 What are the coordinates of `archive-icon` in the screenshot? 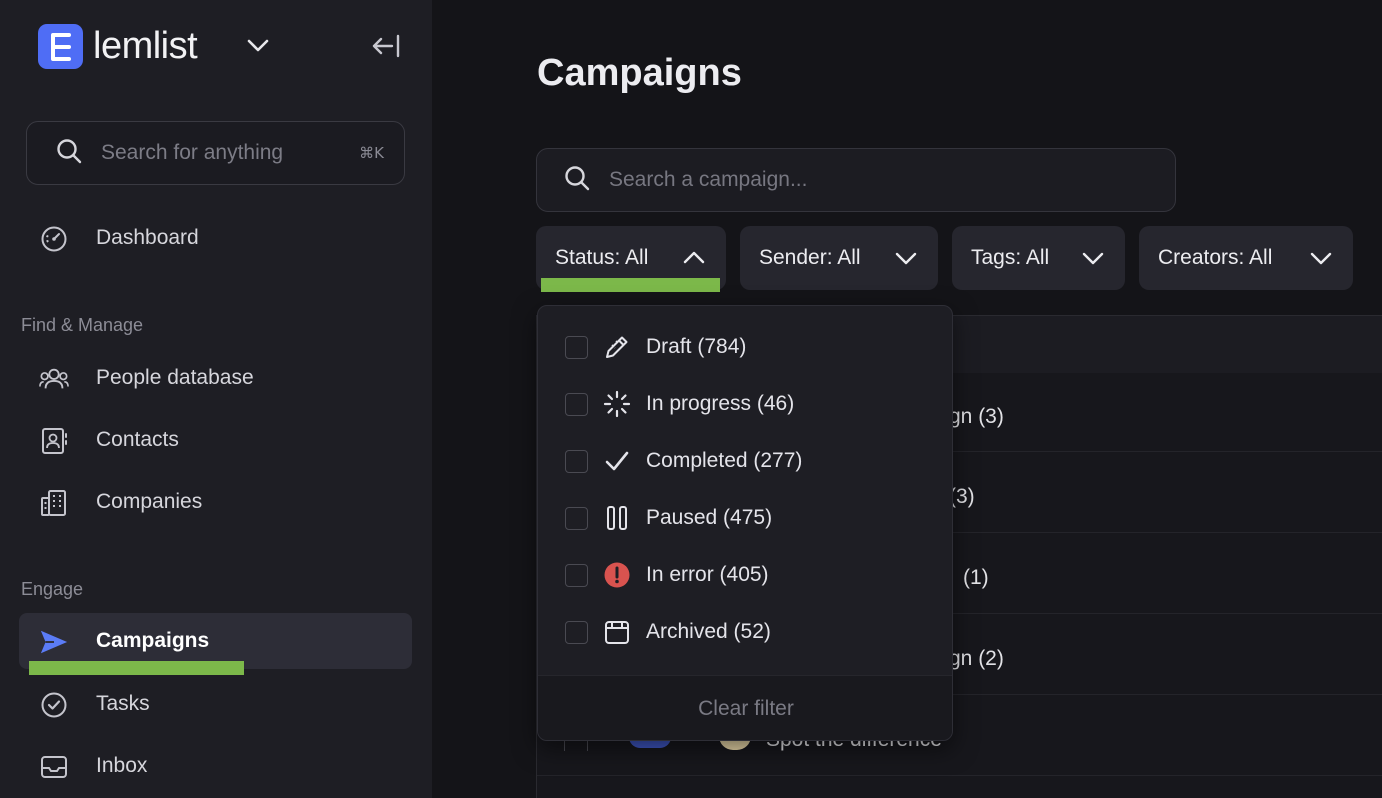 It's located at (617, 632).